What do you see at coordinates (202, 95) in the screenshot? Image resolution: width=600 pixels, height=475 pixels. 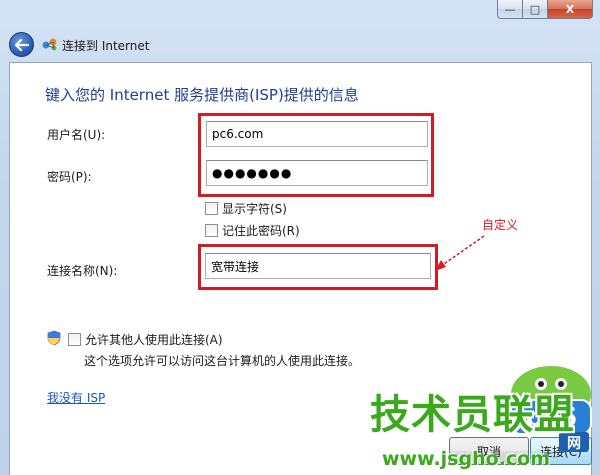 I see `page-heading: 键入您的 Internet 服务提供商(ISP)提供的信息` at bounding box center [202, 95].